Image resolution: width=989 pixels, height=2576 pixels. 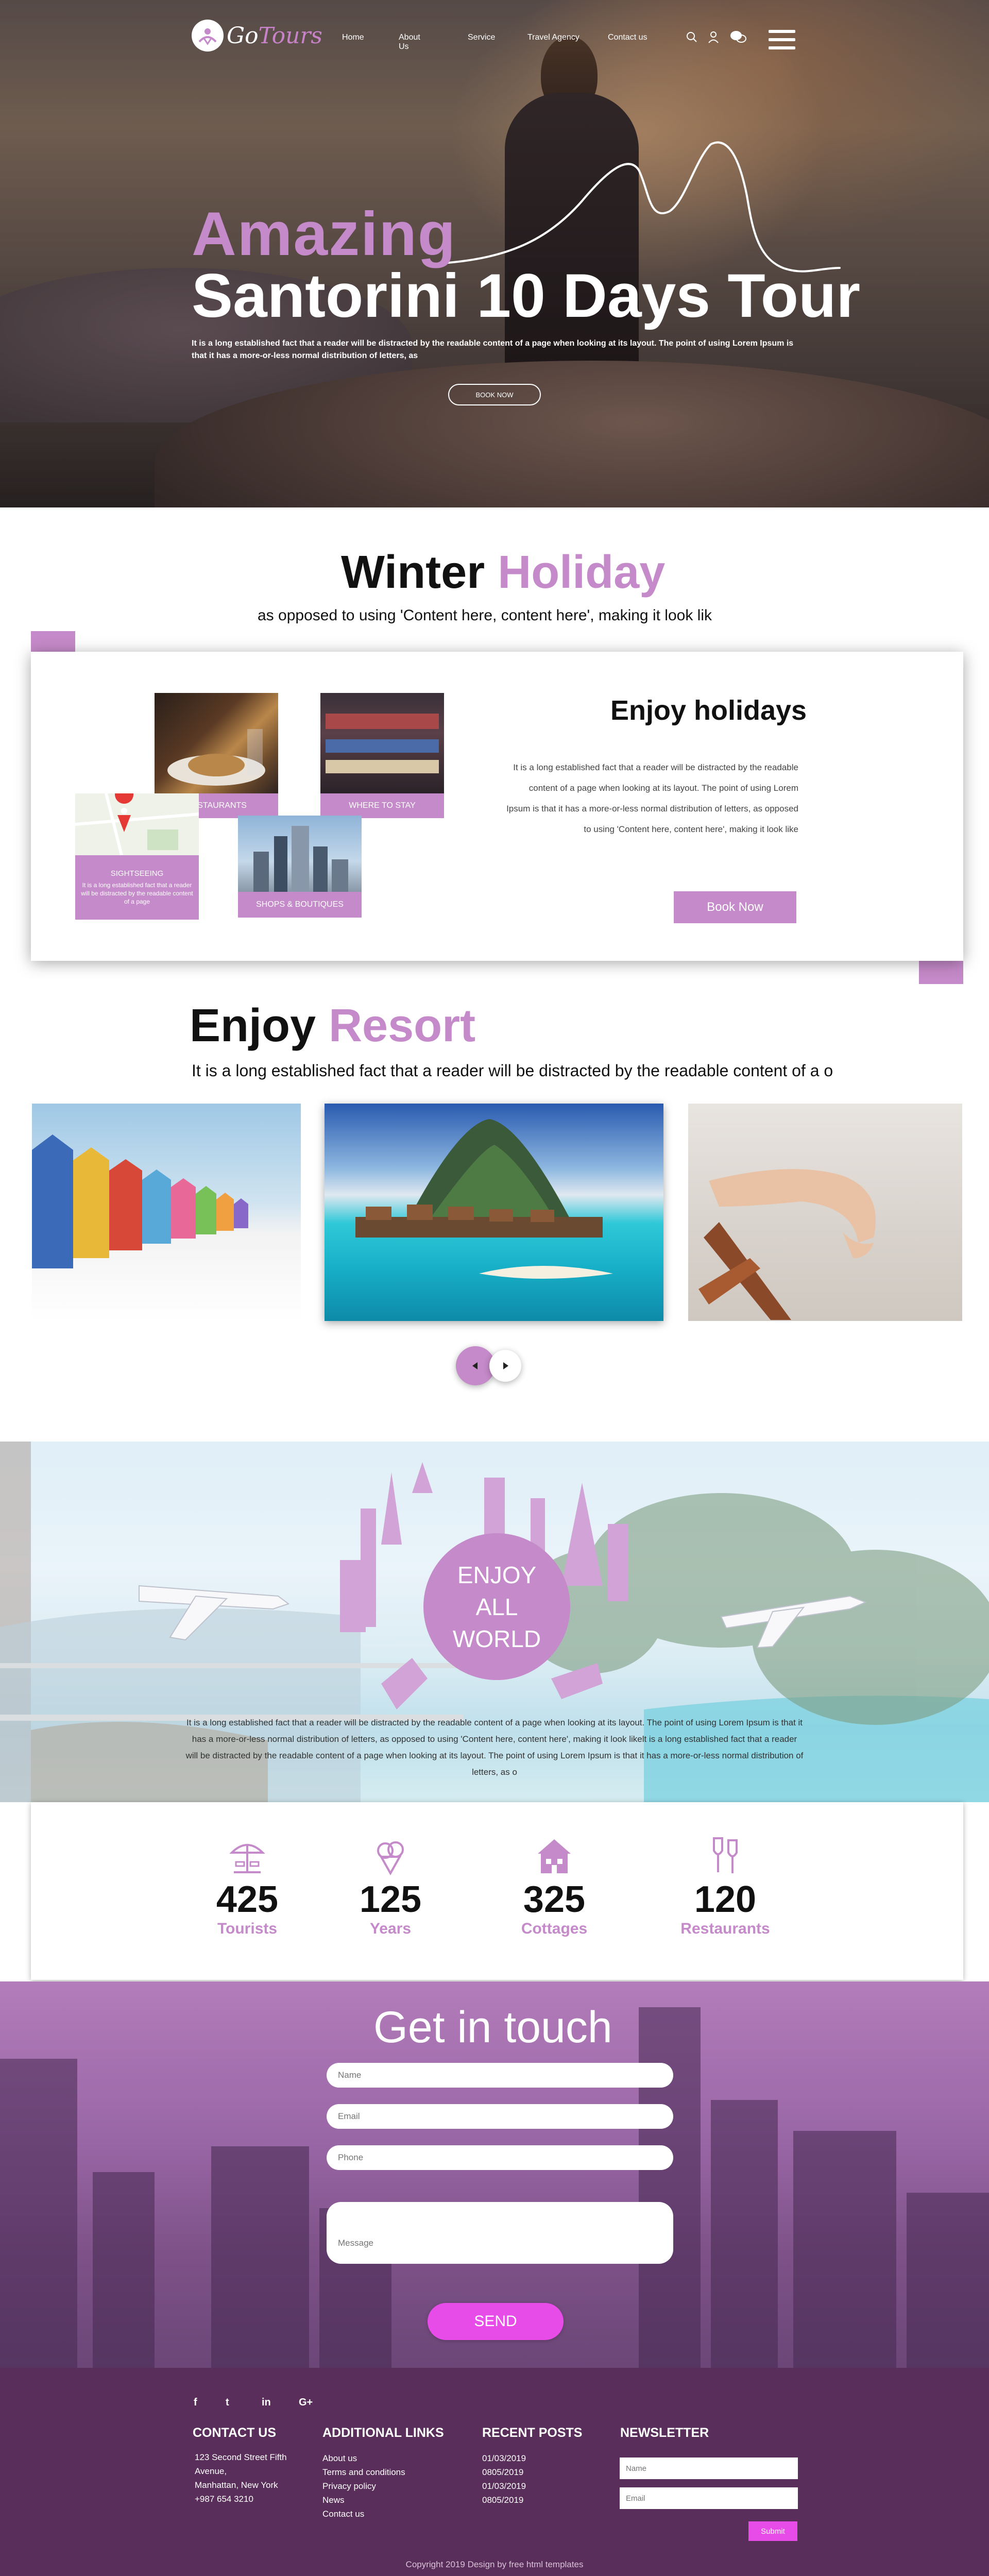 What do you see at coordinates (691, 38) in the screenshot?
I see `search-icon` at bounding box center [691, 38].